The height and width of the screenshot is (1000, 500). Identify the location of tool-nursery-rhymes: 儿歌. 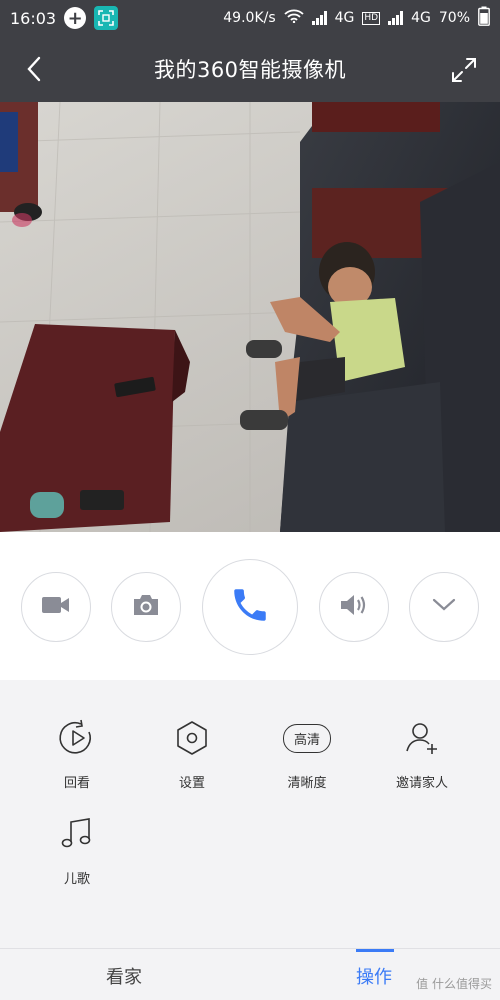
(77, 848).